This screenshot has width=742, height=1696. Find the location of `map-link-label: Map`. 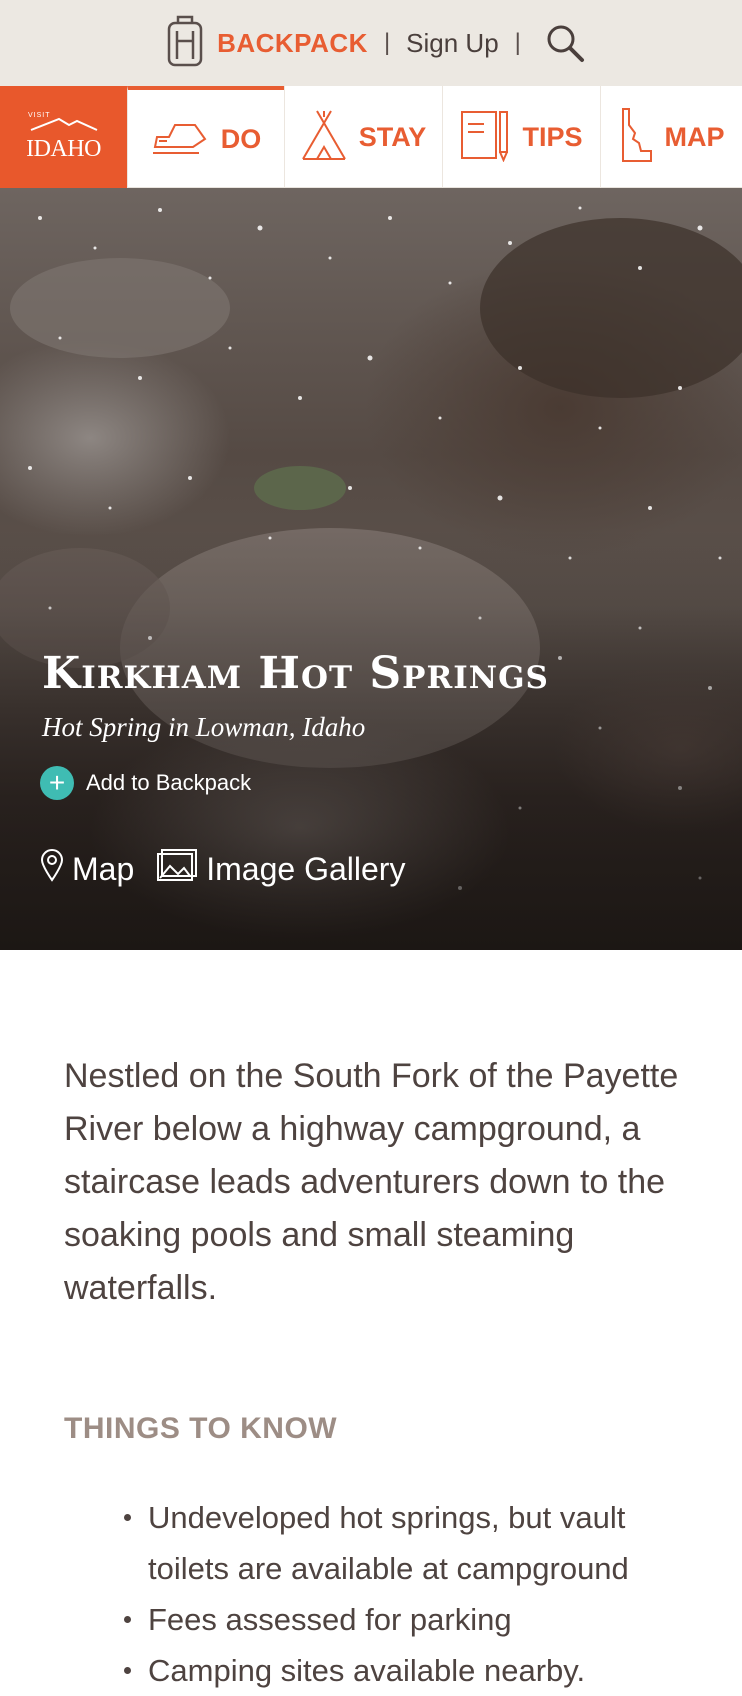

map-link-label: Map is located at coordinates (103, 868).